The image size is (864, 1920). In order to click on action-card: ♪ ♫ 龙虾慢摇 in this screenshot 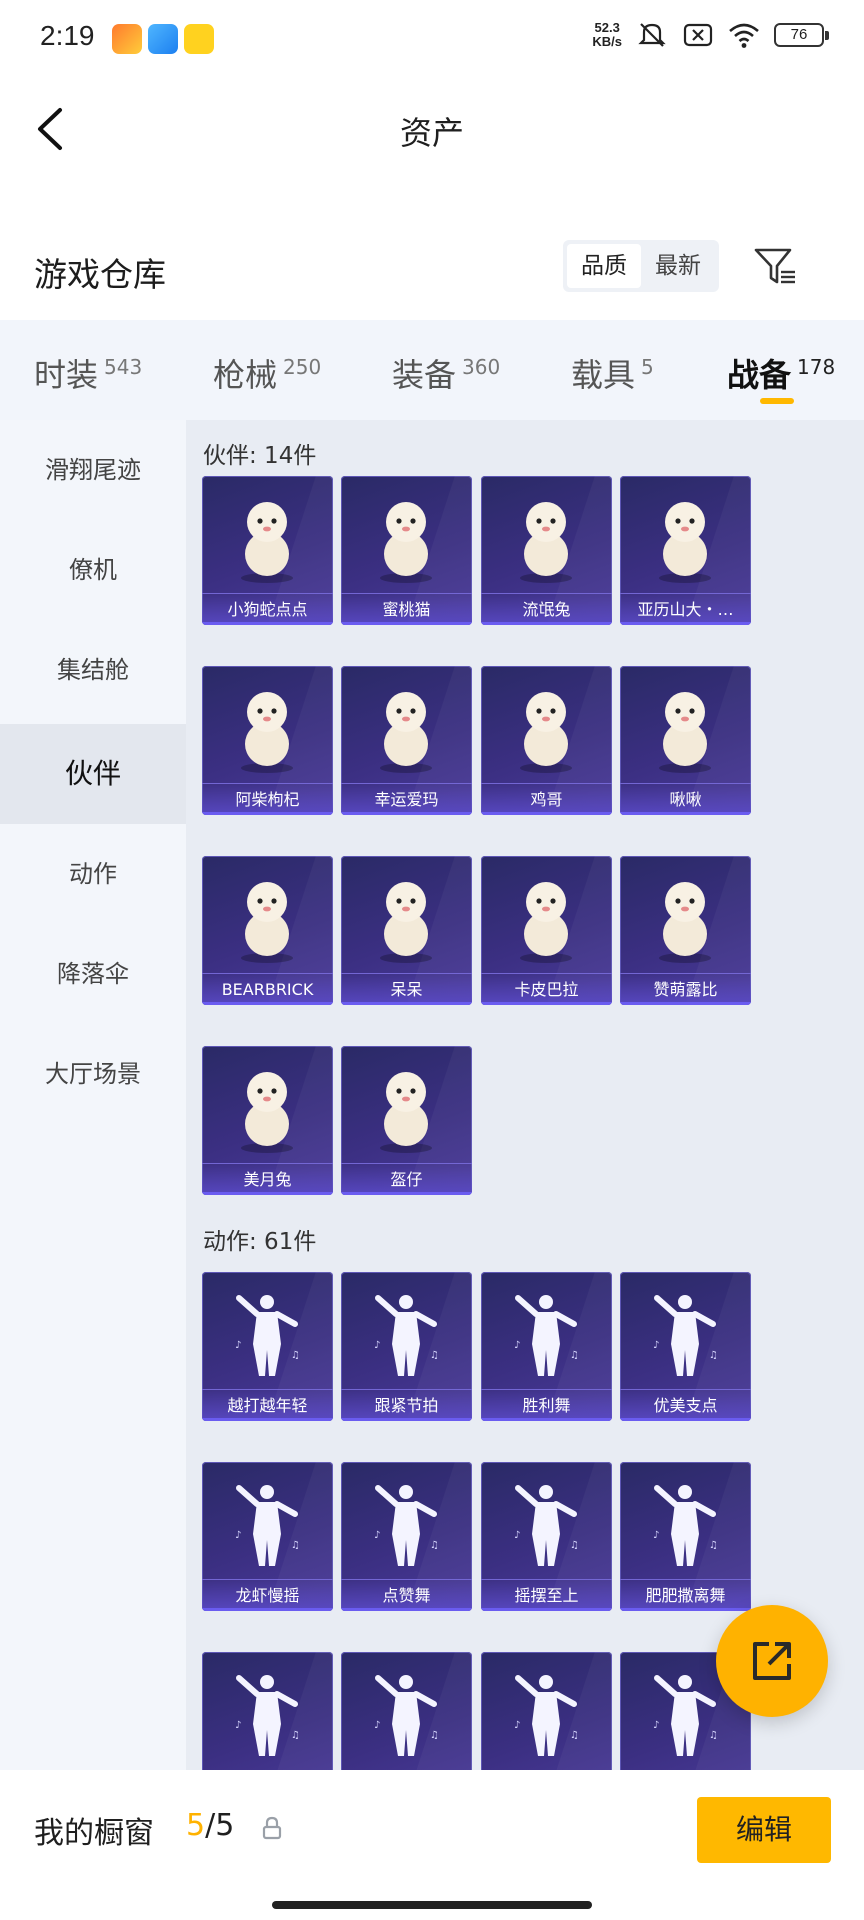, I will do `click(267, 1536)`.